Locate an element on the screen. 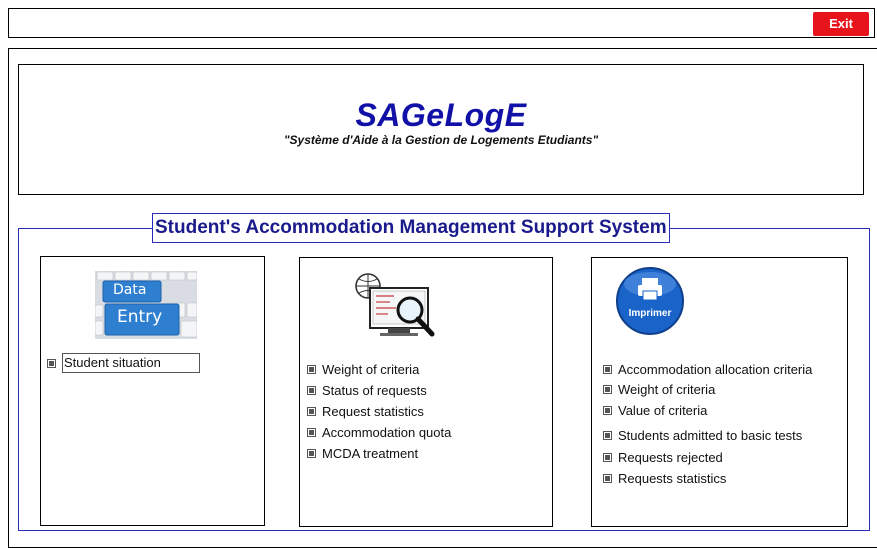 The height and width of the screenshot is (548, 877). monitor-magnifier-icon is located at coordinates (396, 306).